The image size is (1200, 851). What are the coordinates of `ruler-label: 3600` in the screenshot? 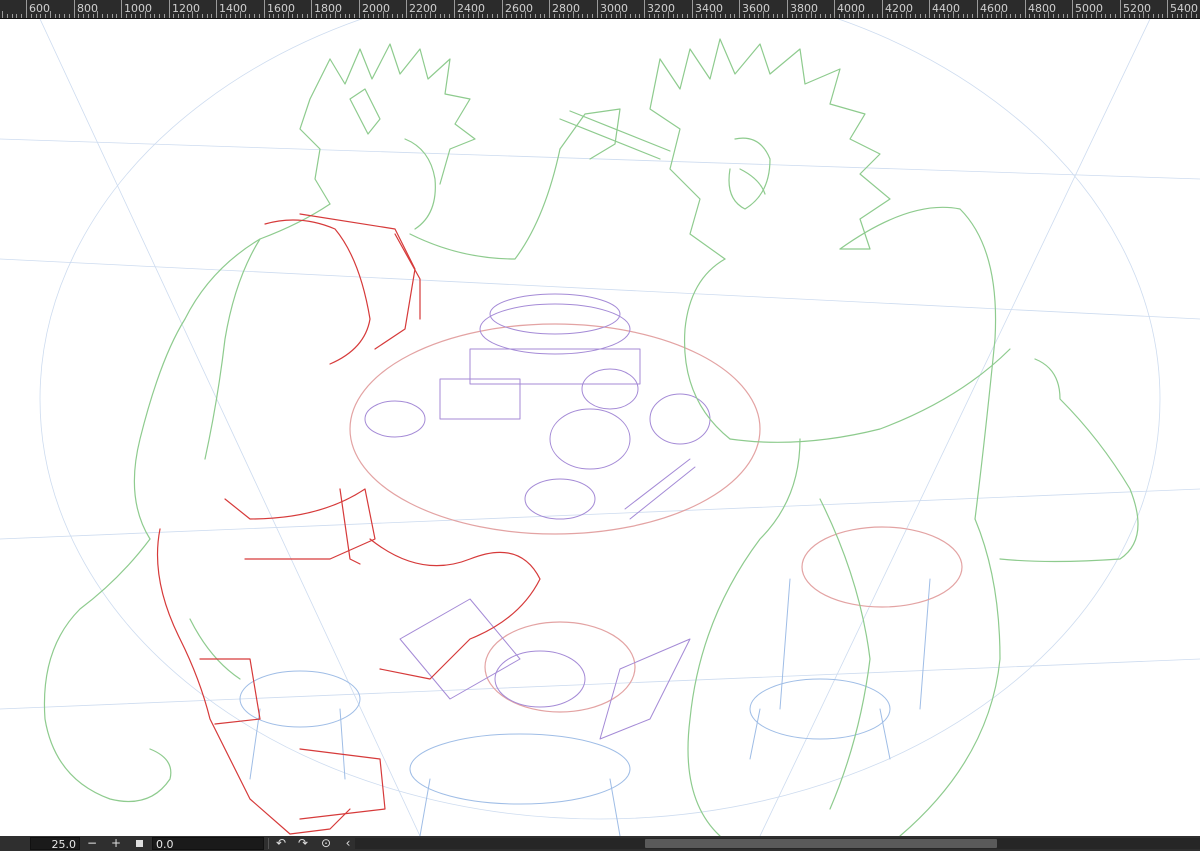 It's located at (756, 8).